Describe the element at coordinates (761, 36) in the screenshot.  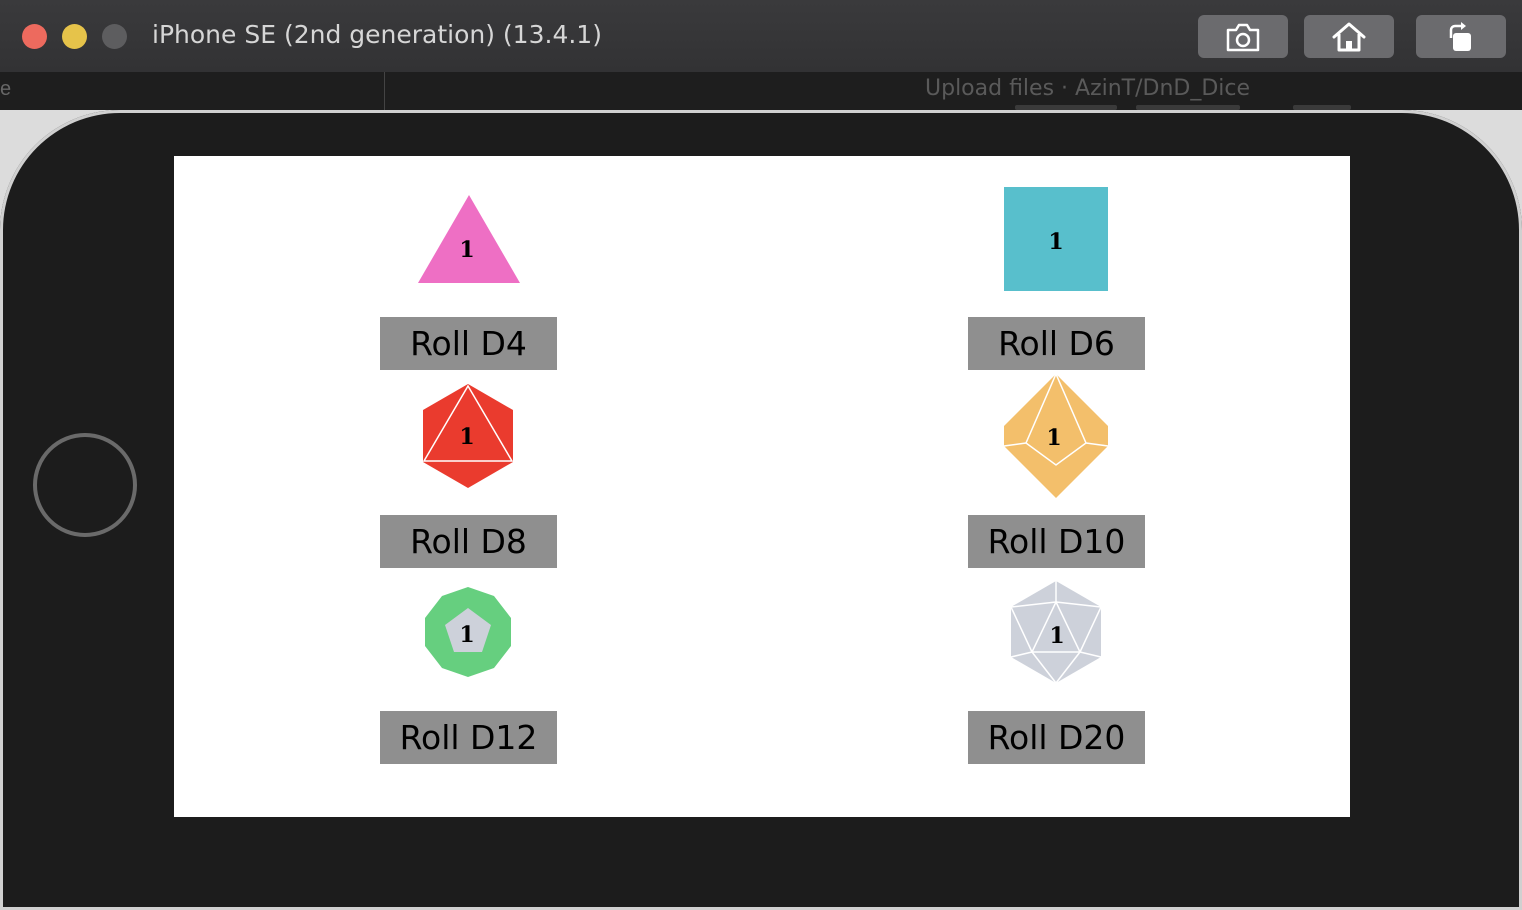
I see `simulator-title-bar: iPhone SE (2nd generation) (13.4.1)` at that location.